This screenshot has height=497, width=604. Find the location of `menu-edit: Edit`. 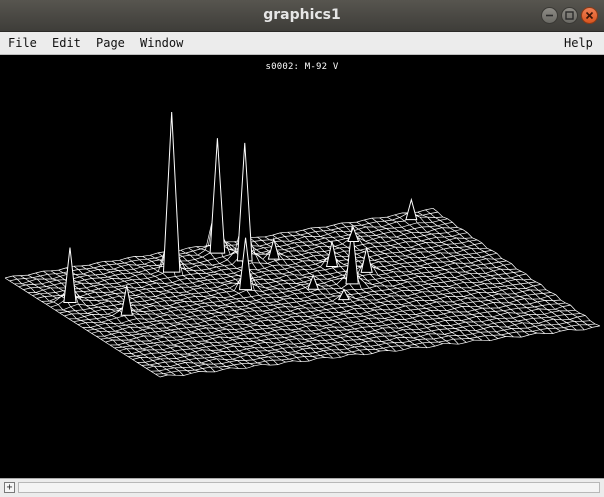

menu-edit: Edit is located at coordinates (66, 43).